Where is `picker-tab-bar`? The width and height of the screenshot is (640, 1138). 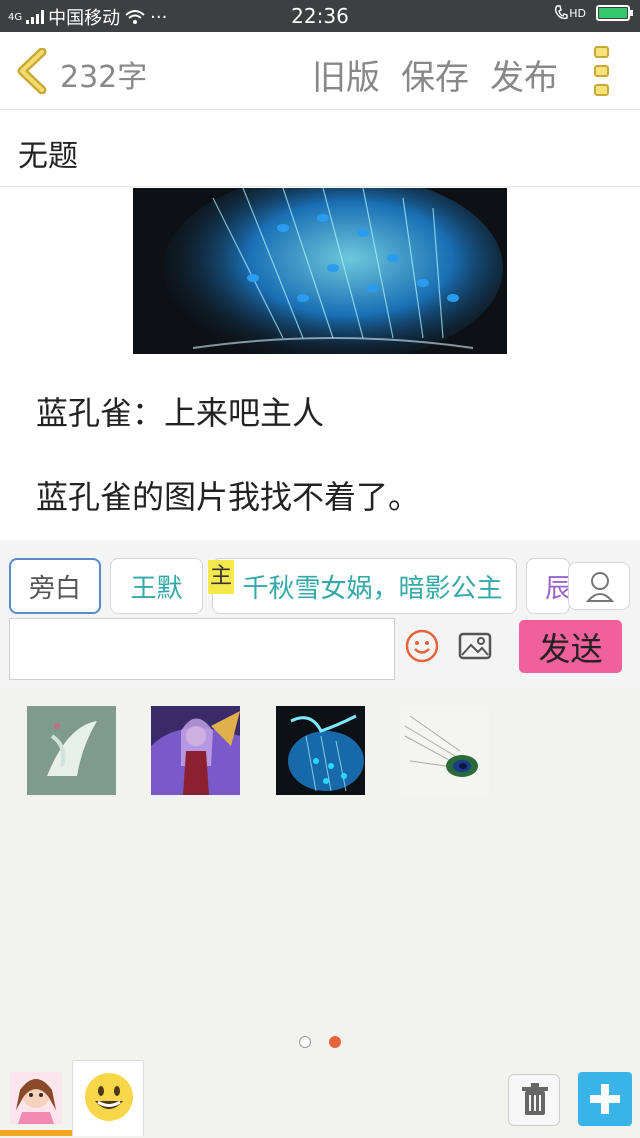
picker-tab-bar is located at coordinates (320, 1098).